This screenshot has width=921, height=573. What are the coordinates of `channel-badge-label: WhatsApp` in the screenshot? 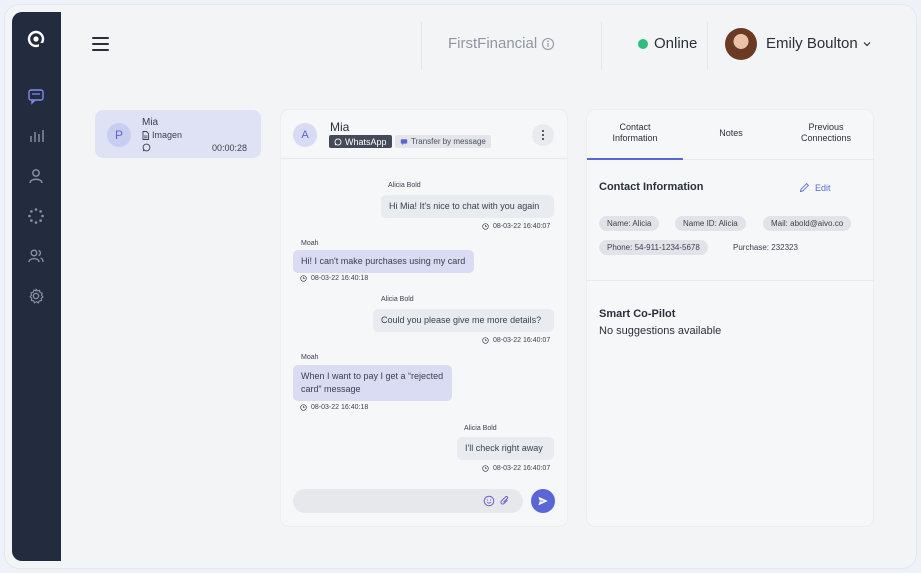 It's located at (366, 141).